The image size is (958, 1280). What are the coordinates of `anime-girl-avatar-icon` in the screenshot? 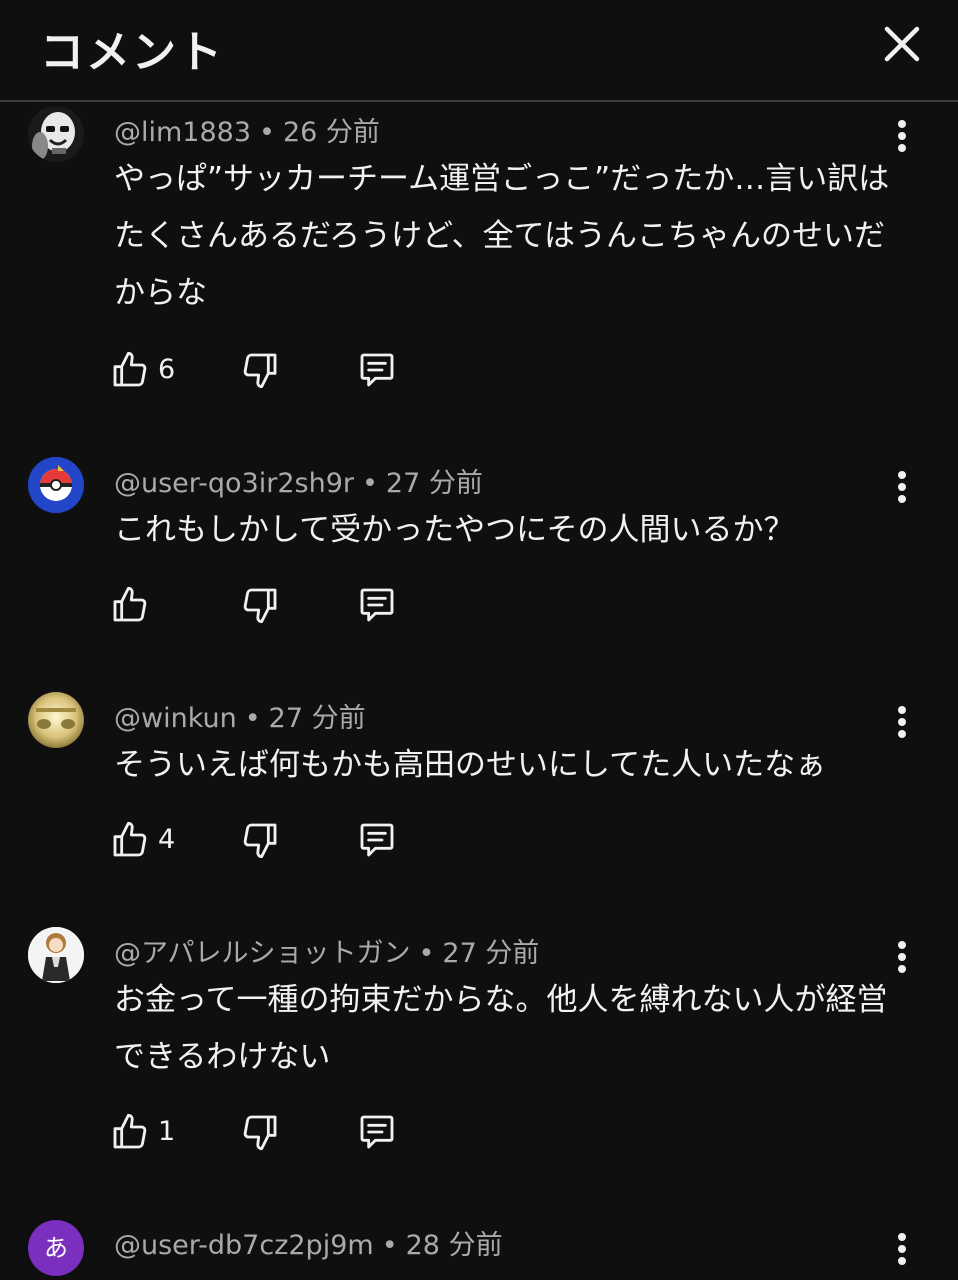 It's located at (56, 955).